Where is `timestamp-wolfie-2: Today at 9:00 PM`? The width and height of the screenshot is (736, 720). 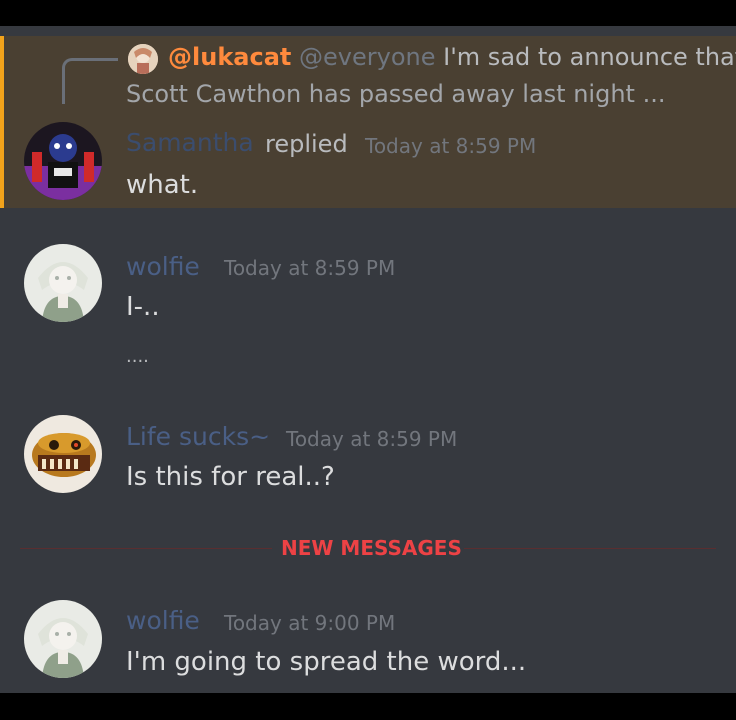 timestamp-wolfie-2: Today at 9:00 PM is located at coordinates (309, 623).